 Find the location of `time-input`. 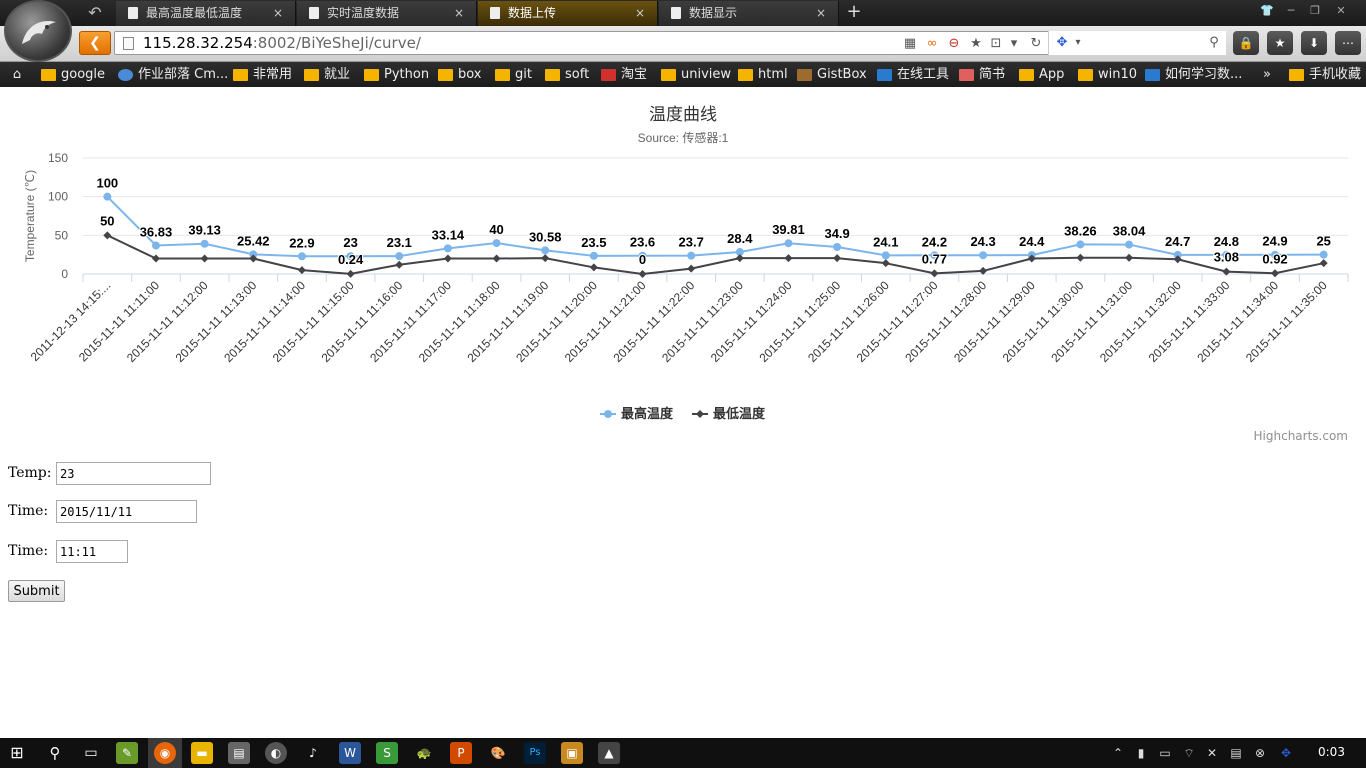

time-input is located at coordinates (92, 551).